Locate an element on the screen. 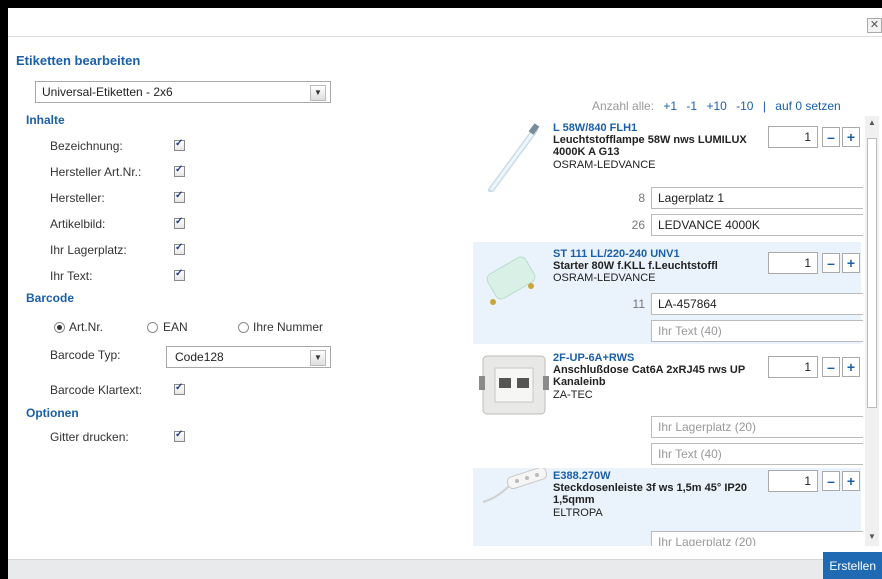 The height and width of the screenshot is (579, 882). checkbox-maker-artnr is located at coordinates (179, 170).